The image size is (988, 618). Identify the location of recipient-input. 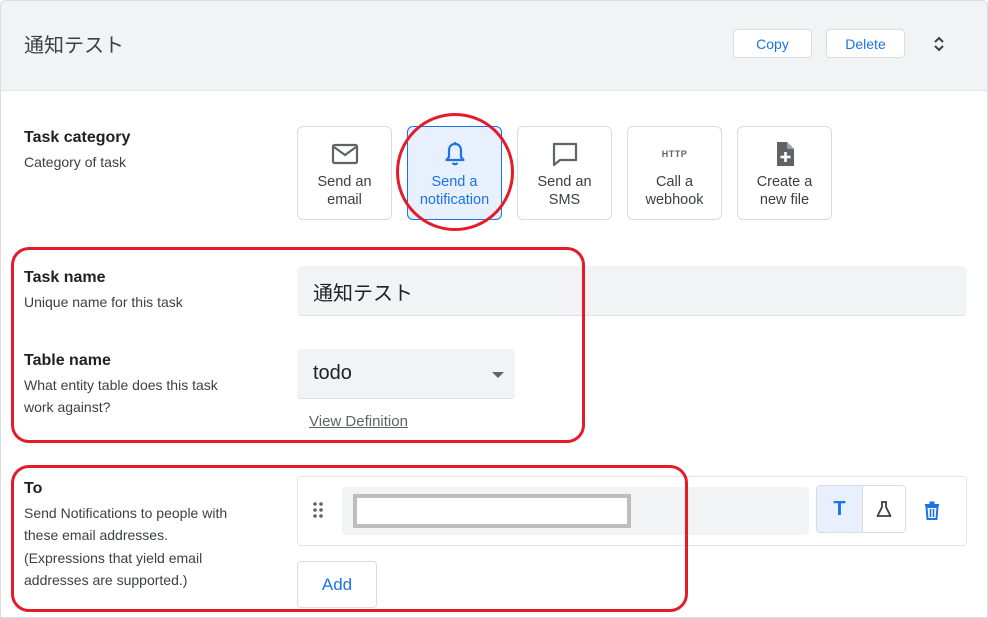
(492, 511).